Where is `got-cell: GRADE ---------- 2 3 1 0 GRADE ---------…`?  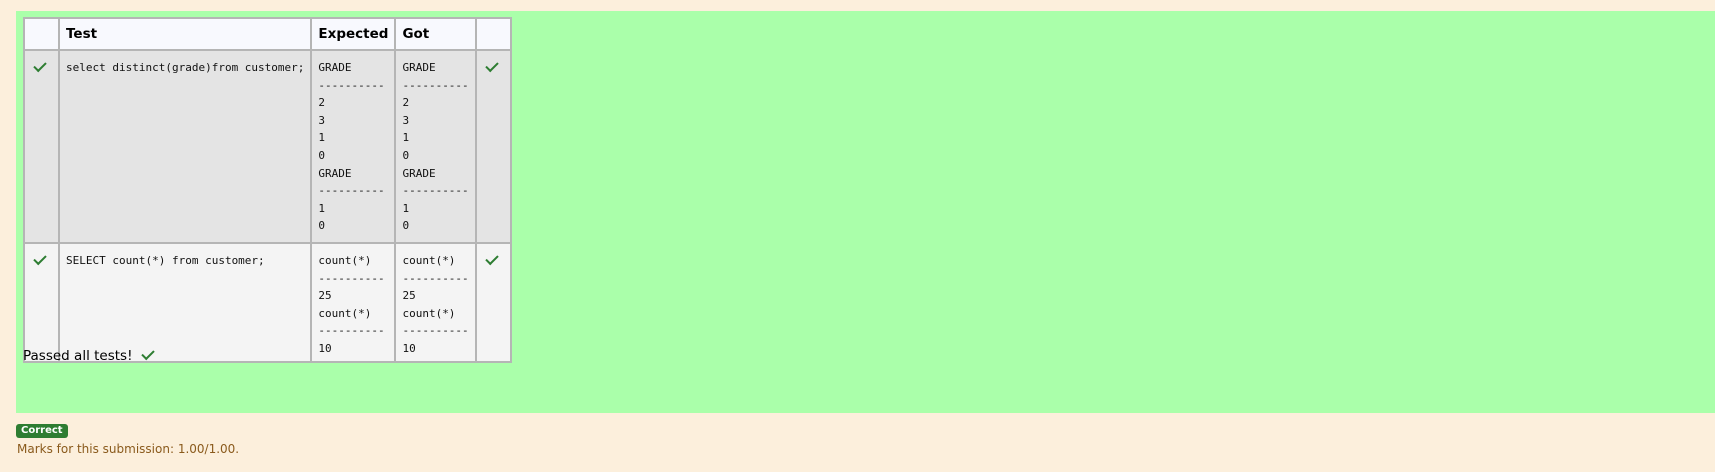
got-cell: GRADE ---------- 2 3 1 0 GRADE ---------… is located at coordinates (435, 146).